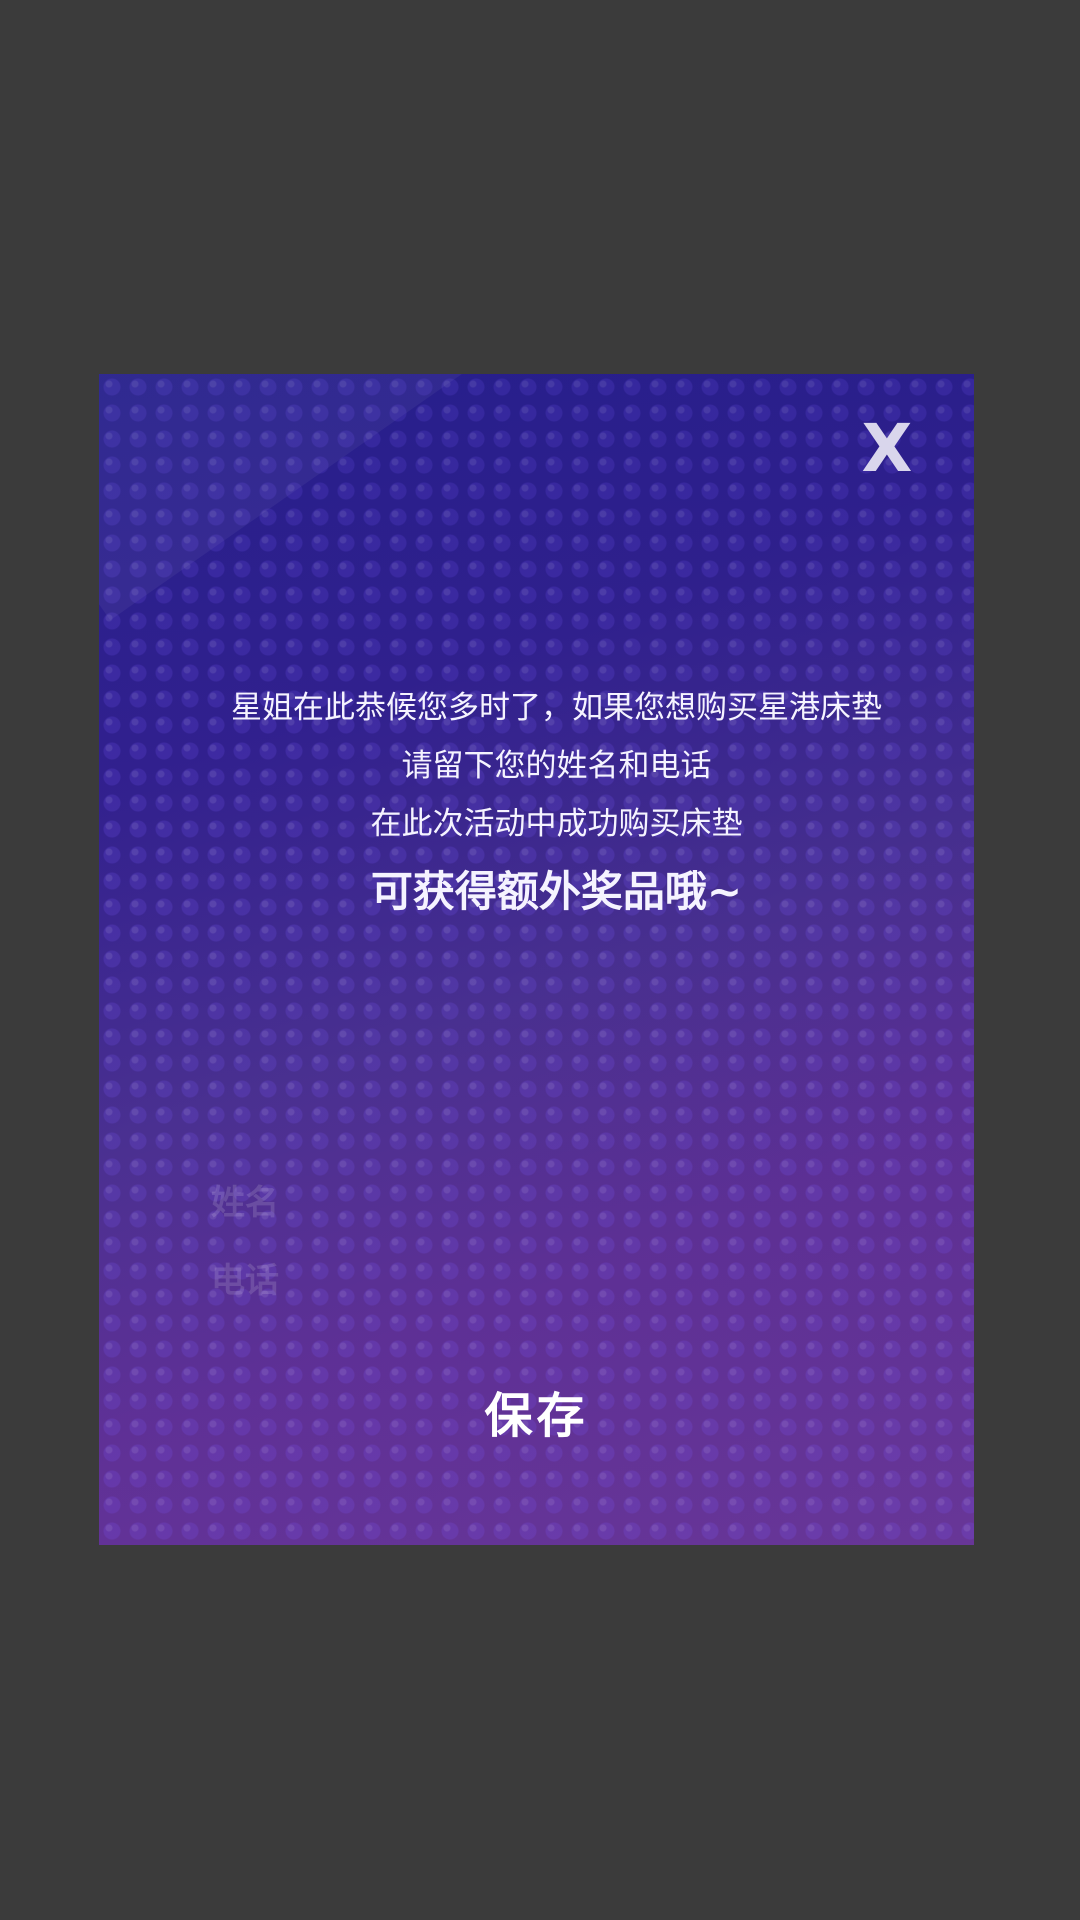 The height and width of the screenshot is (1920, 1080). I want to click on name-row: 姓名, so click(517, 1203).